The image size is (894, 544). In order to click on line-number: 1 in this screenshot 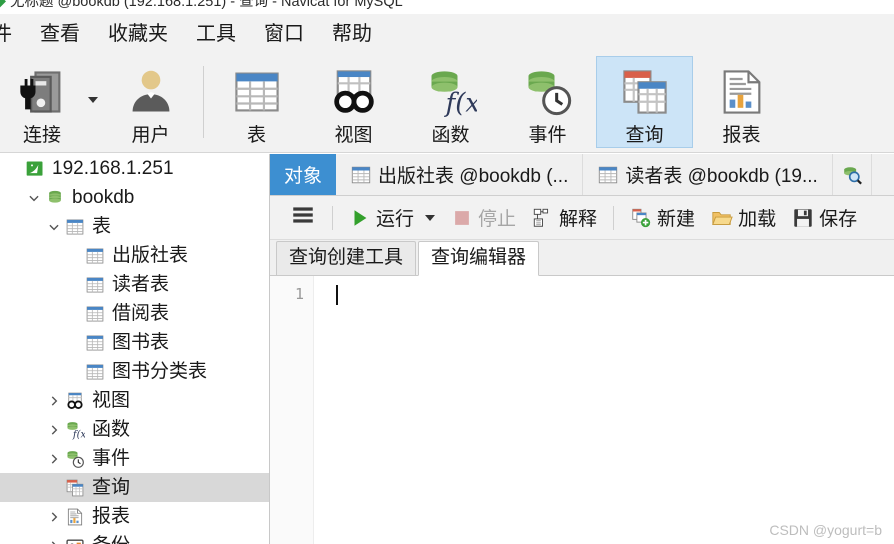, I will do `click(299, 294)`.